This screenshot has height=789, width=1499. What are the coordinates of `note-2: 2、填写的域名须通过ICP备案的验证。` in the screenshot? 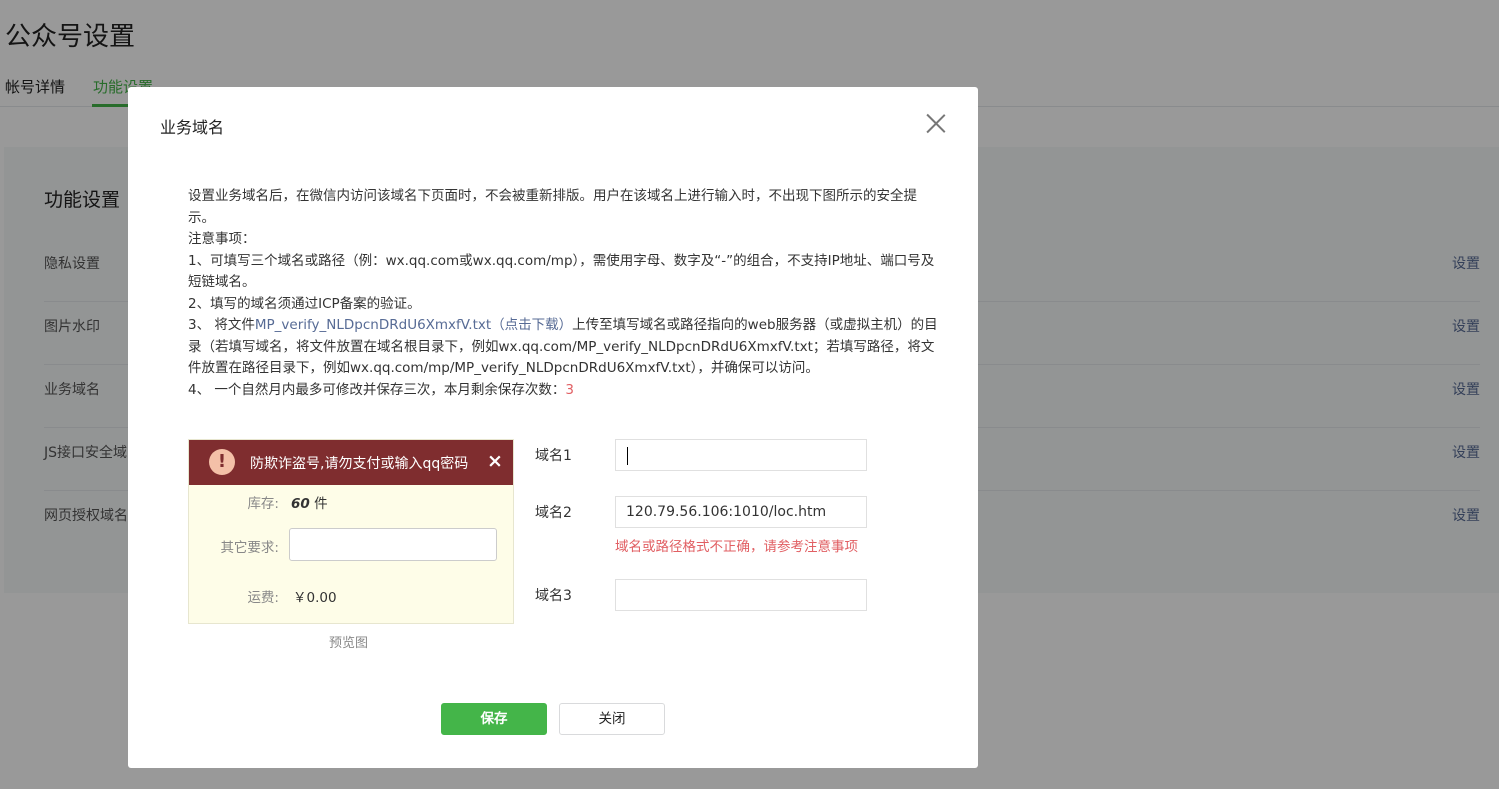 It's located at (304, 303).